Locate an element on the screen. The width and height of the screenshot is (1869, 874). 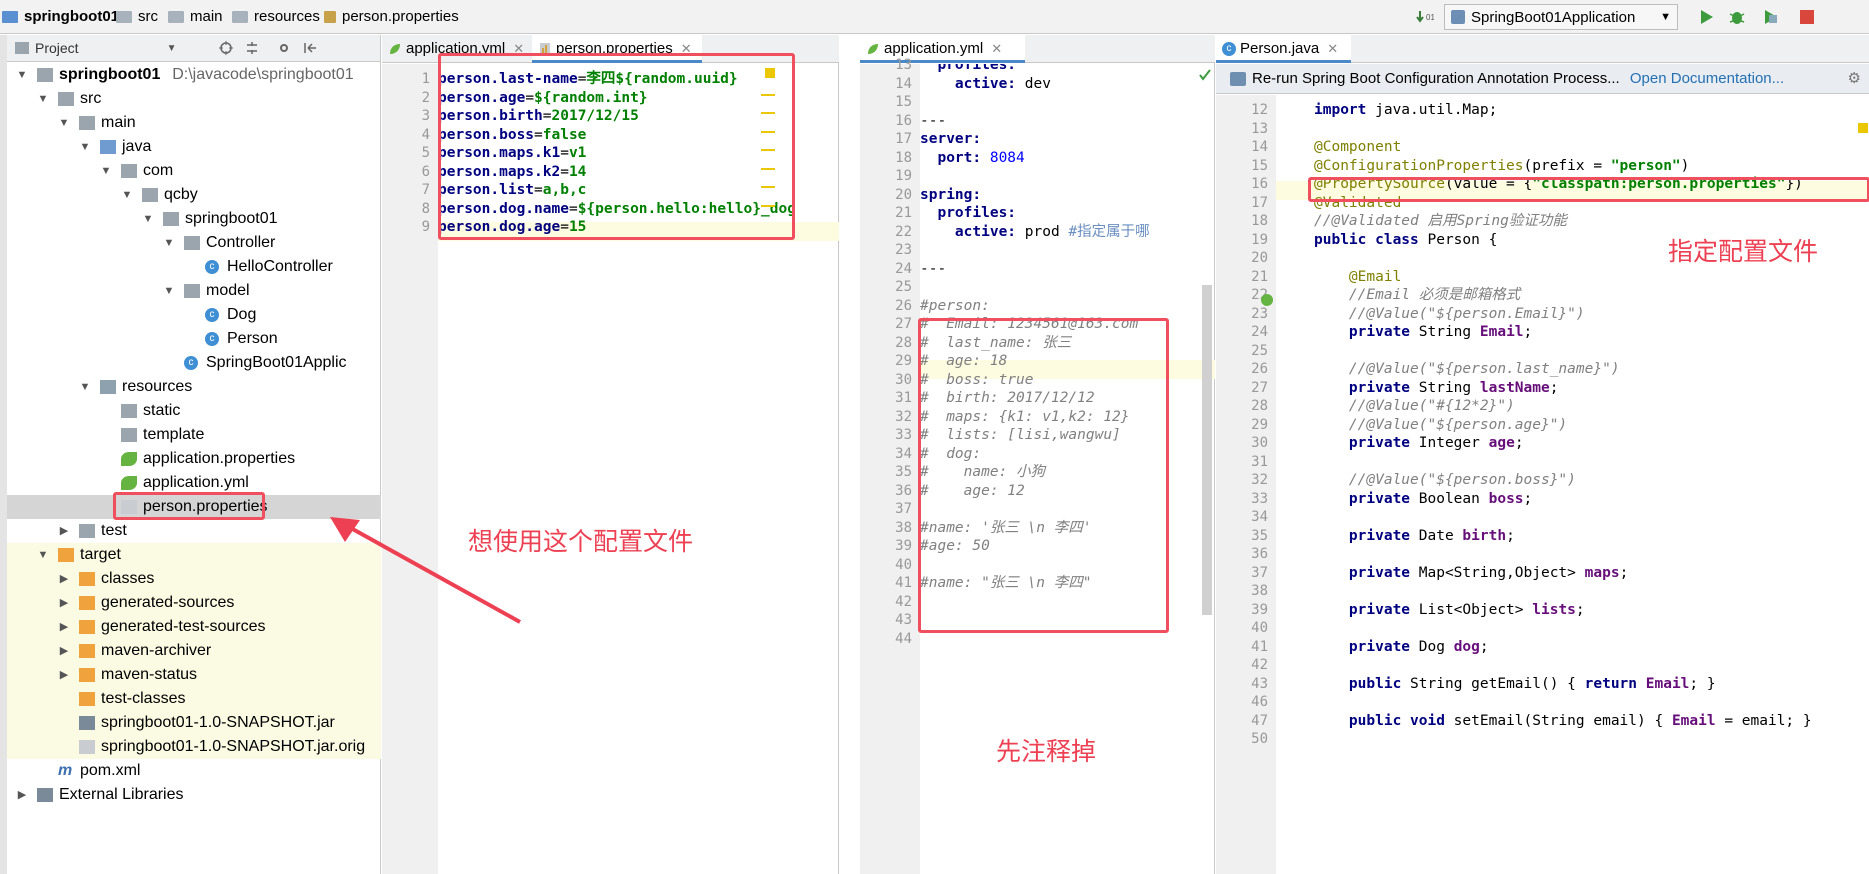
tree-item-qcby: ▼ qcby is located at coordinates (194, 195).